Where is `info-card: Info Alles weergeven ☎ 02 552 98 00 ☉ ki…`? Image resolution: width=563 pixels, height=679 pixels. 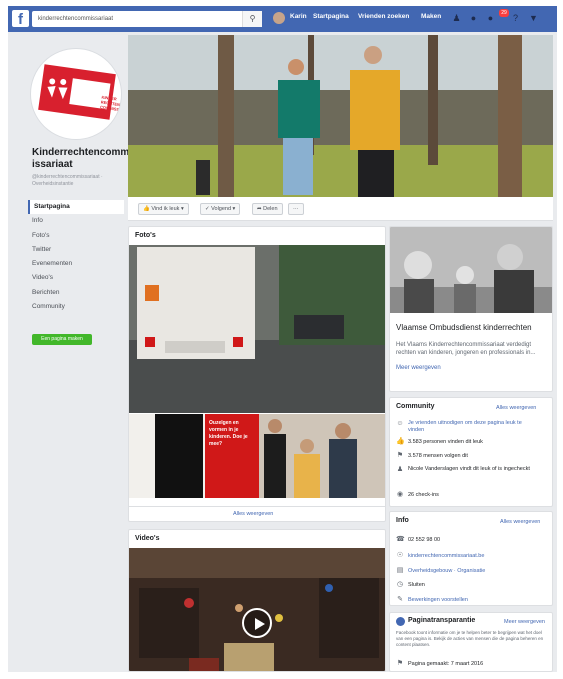
info-card: Info Alles weergeven ☎ 02 552 98 00 ☉ ki… is located at coordinates (471, 558).